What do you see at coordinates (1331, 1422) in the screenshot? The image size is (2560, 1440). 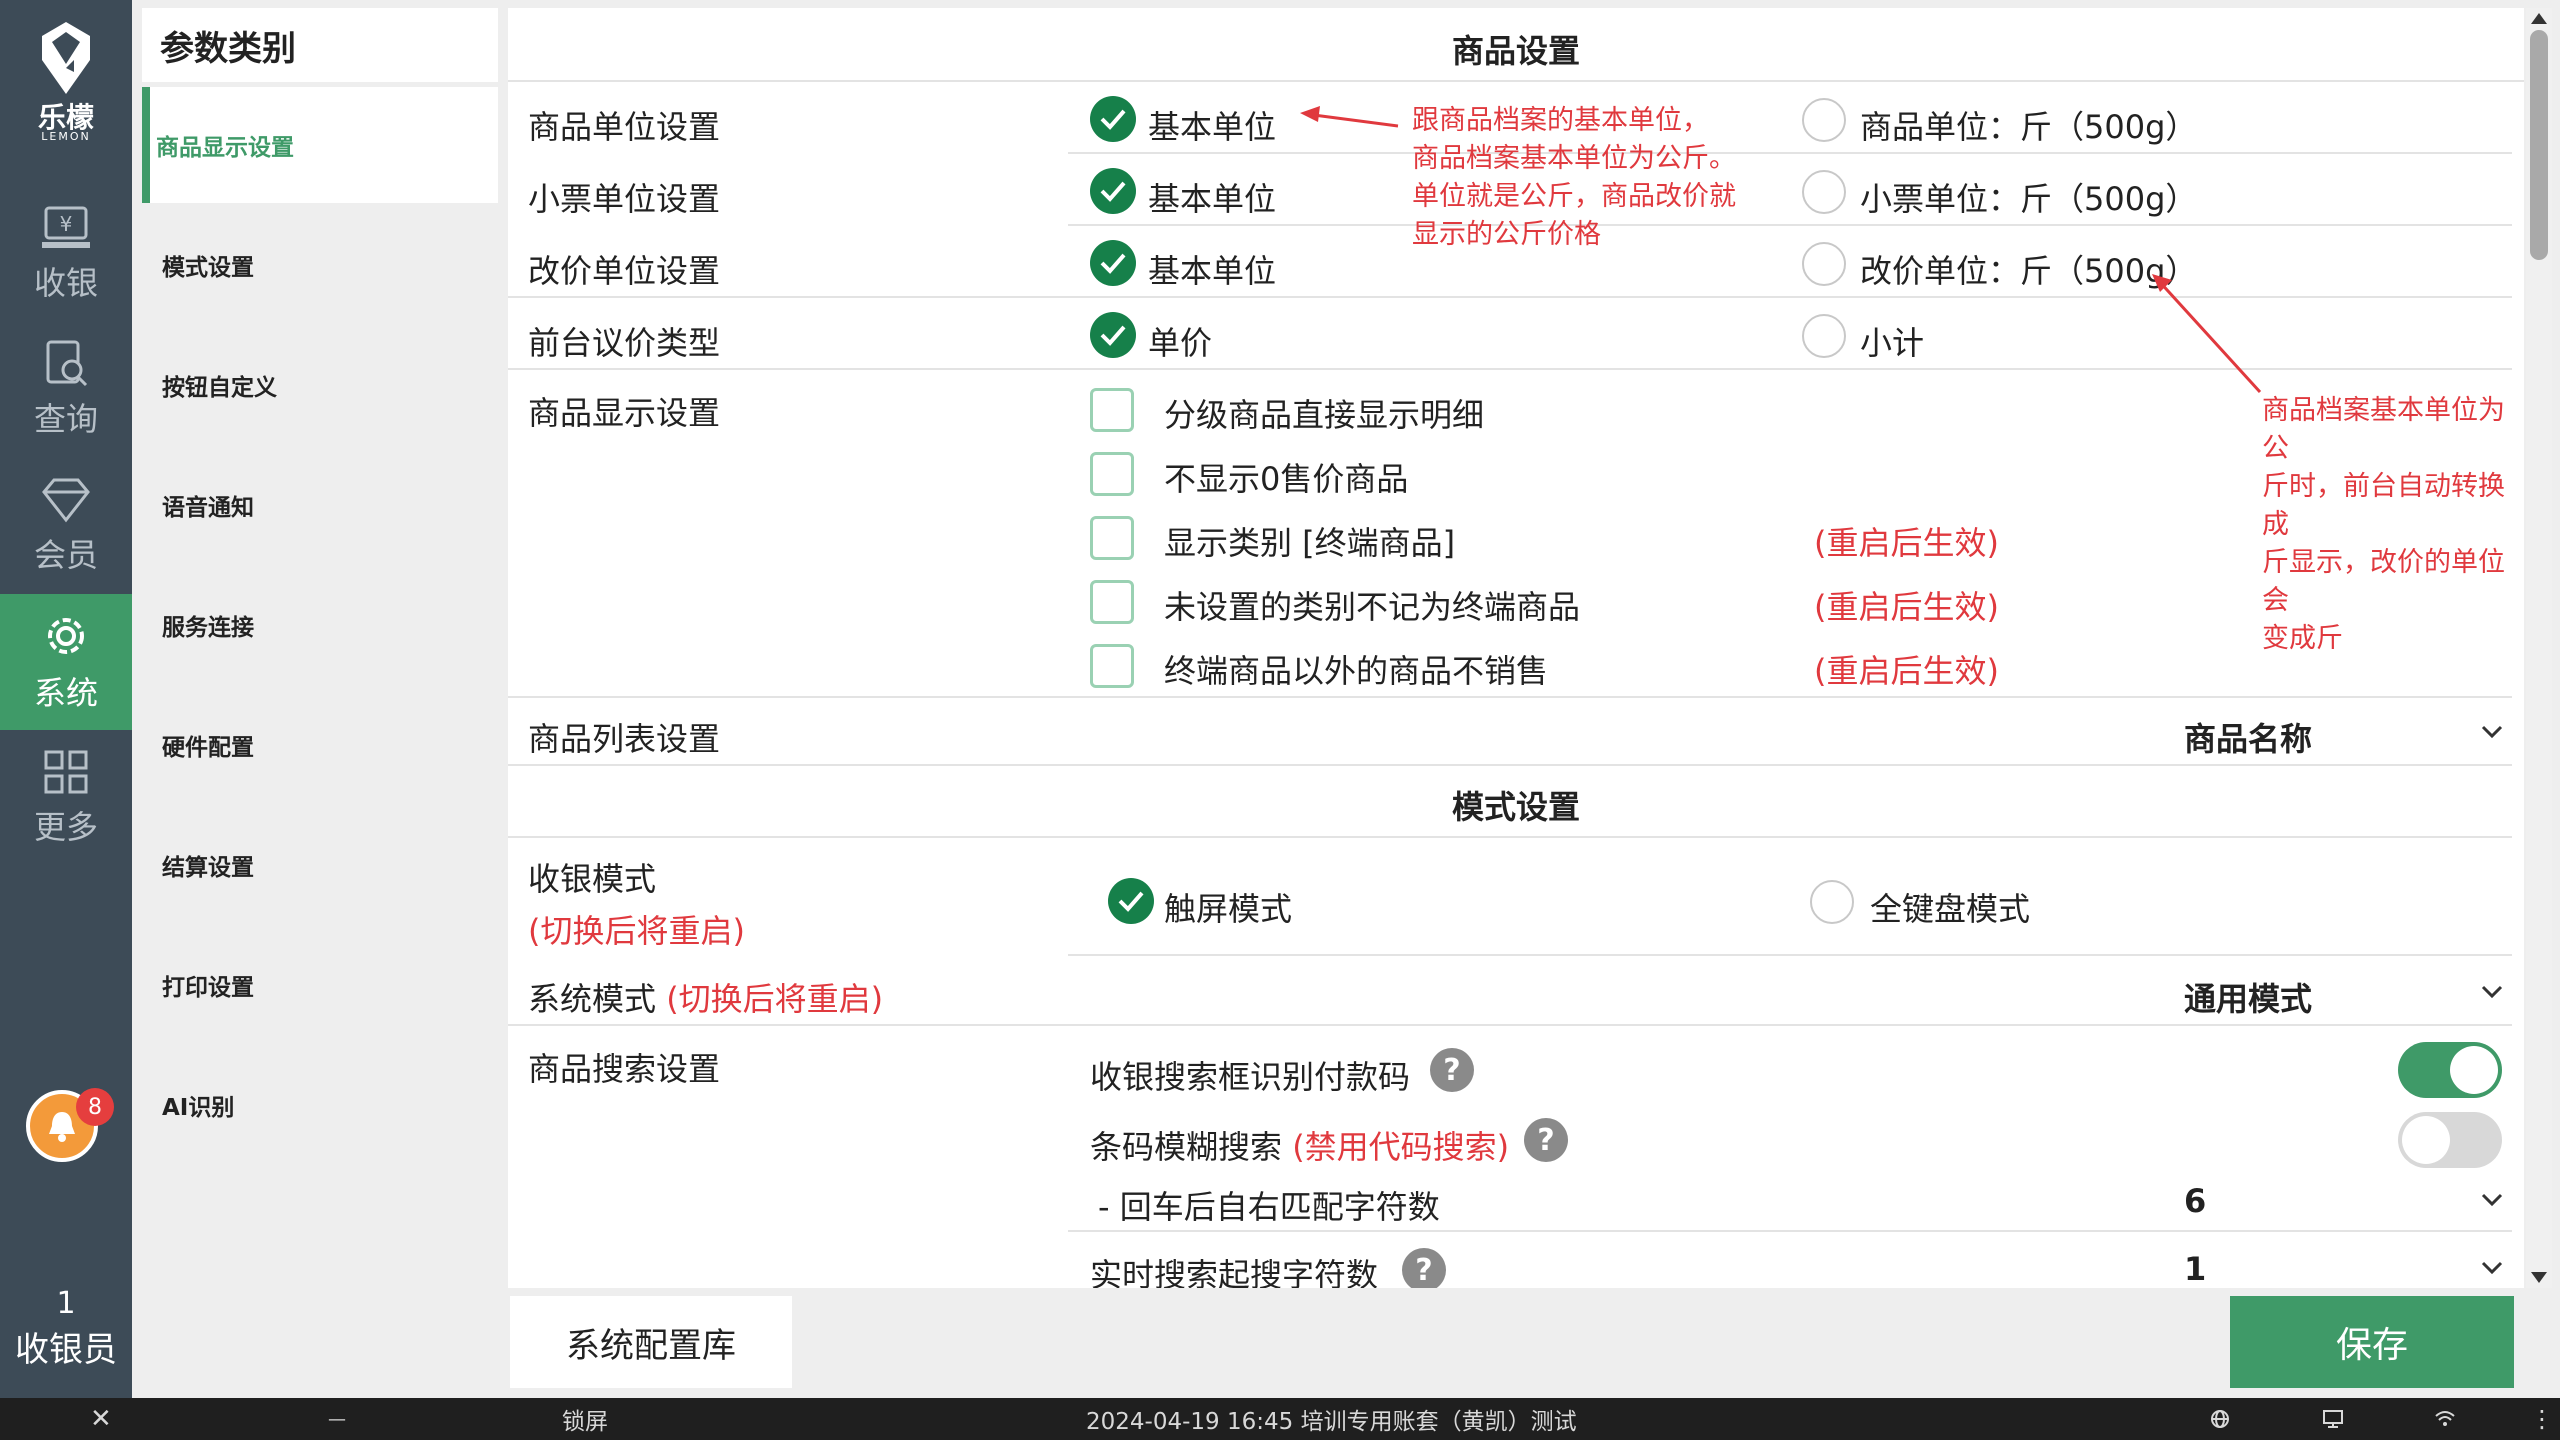 I see `status-info: 2024-04-19 16:45 培训专用账套（黄凯）测试` at bounding box center [1331, 1422].